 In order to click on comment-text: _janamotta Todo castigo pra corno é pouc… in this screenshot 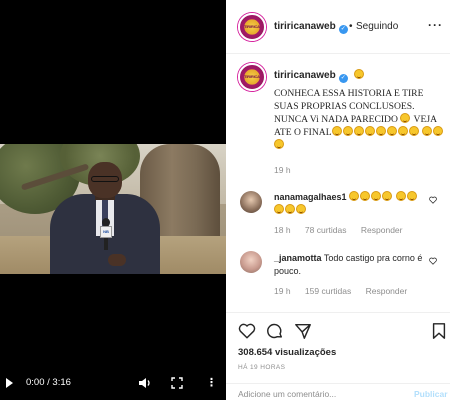, I will do `click(349, 265)`.